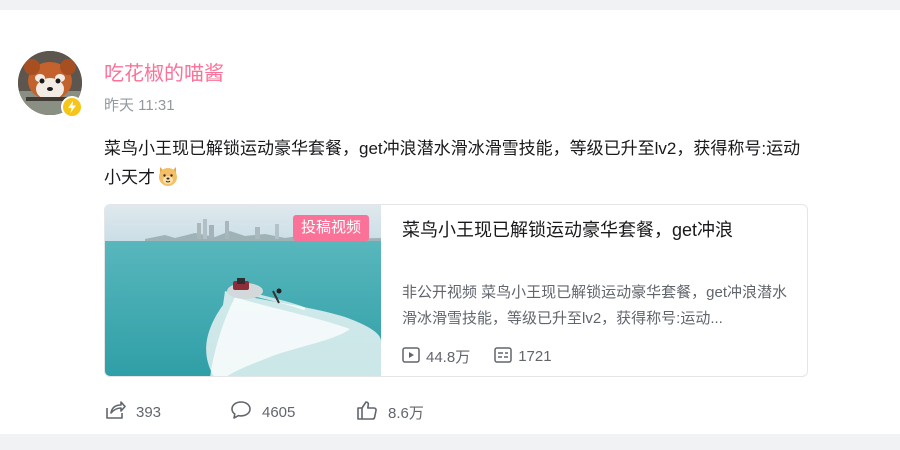 Image resolution: width=900 pixels, height=450 pixels. Describe the element at coordinates (168, 180) in the screenshot. I see `dog-face-emoji-icon` at that location.